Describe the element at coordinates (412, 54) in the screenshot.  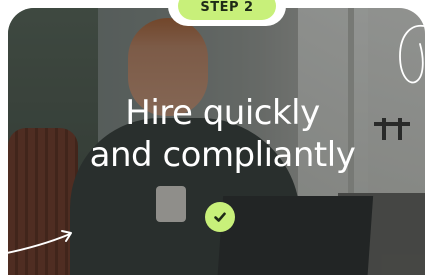
I see `loop-doodle-icon` at that location.